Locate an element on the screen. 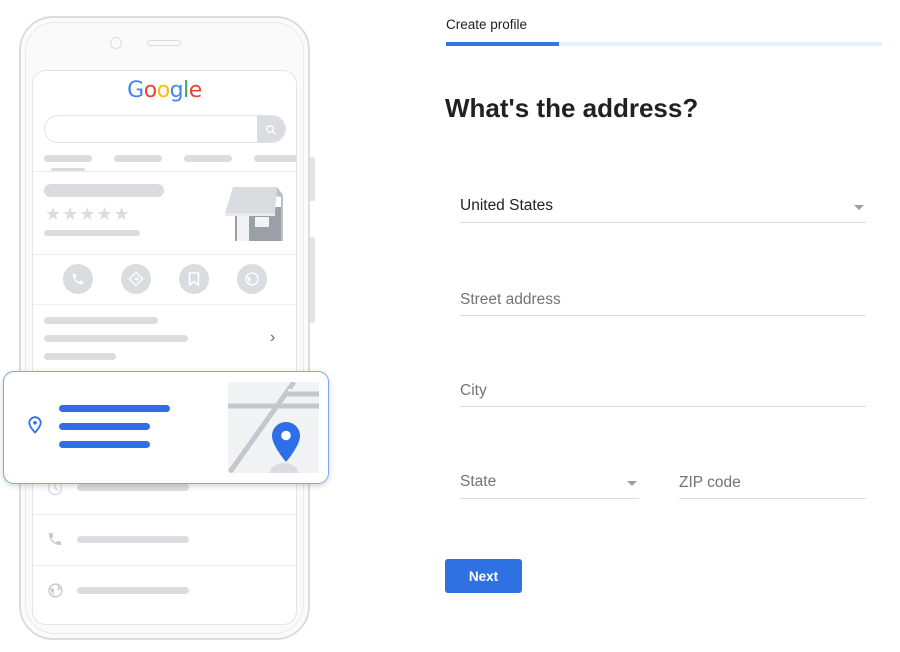 This screenshot has width=900, height=652. page-title: What's the address? is located at coordinates (572, 108).